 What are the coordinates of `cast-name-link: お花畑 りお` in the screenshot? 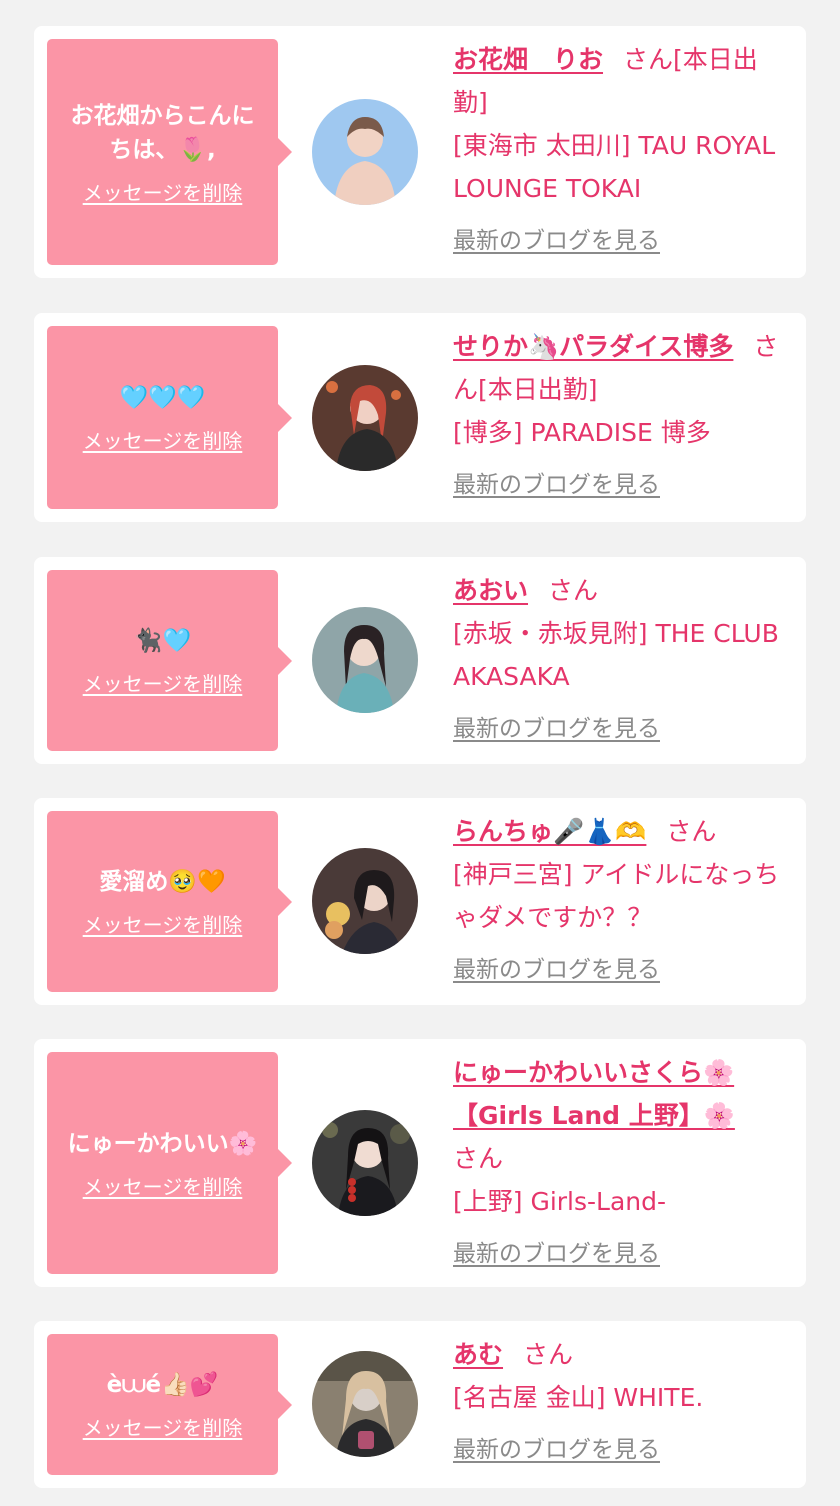 It's located at (528, 59).